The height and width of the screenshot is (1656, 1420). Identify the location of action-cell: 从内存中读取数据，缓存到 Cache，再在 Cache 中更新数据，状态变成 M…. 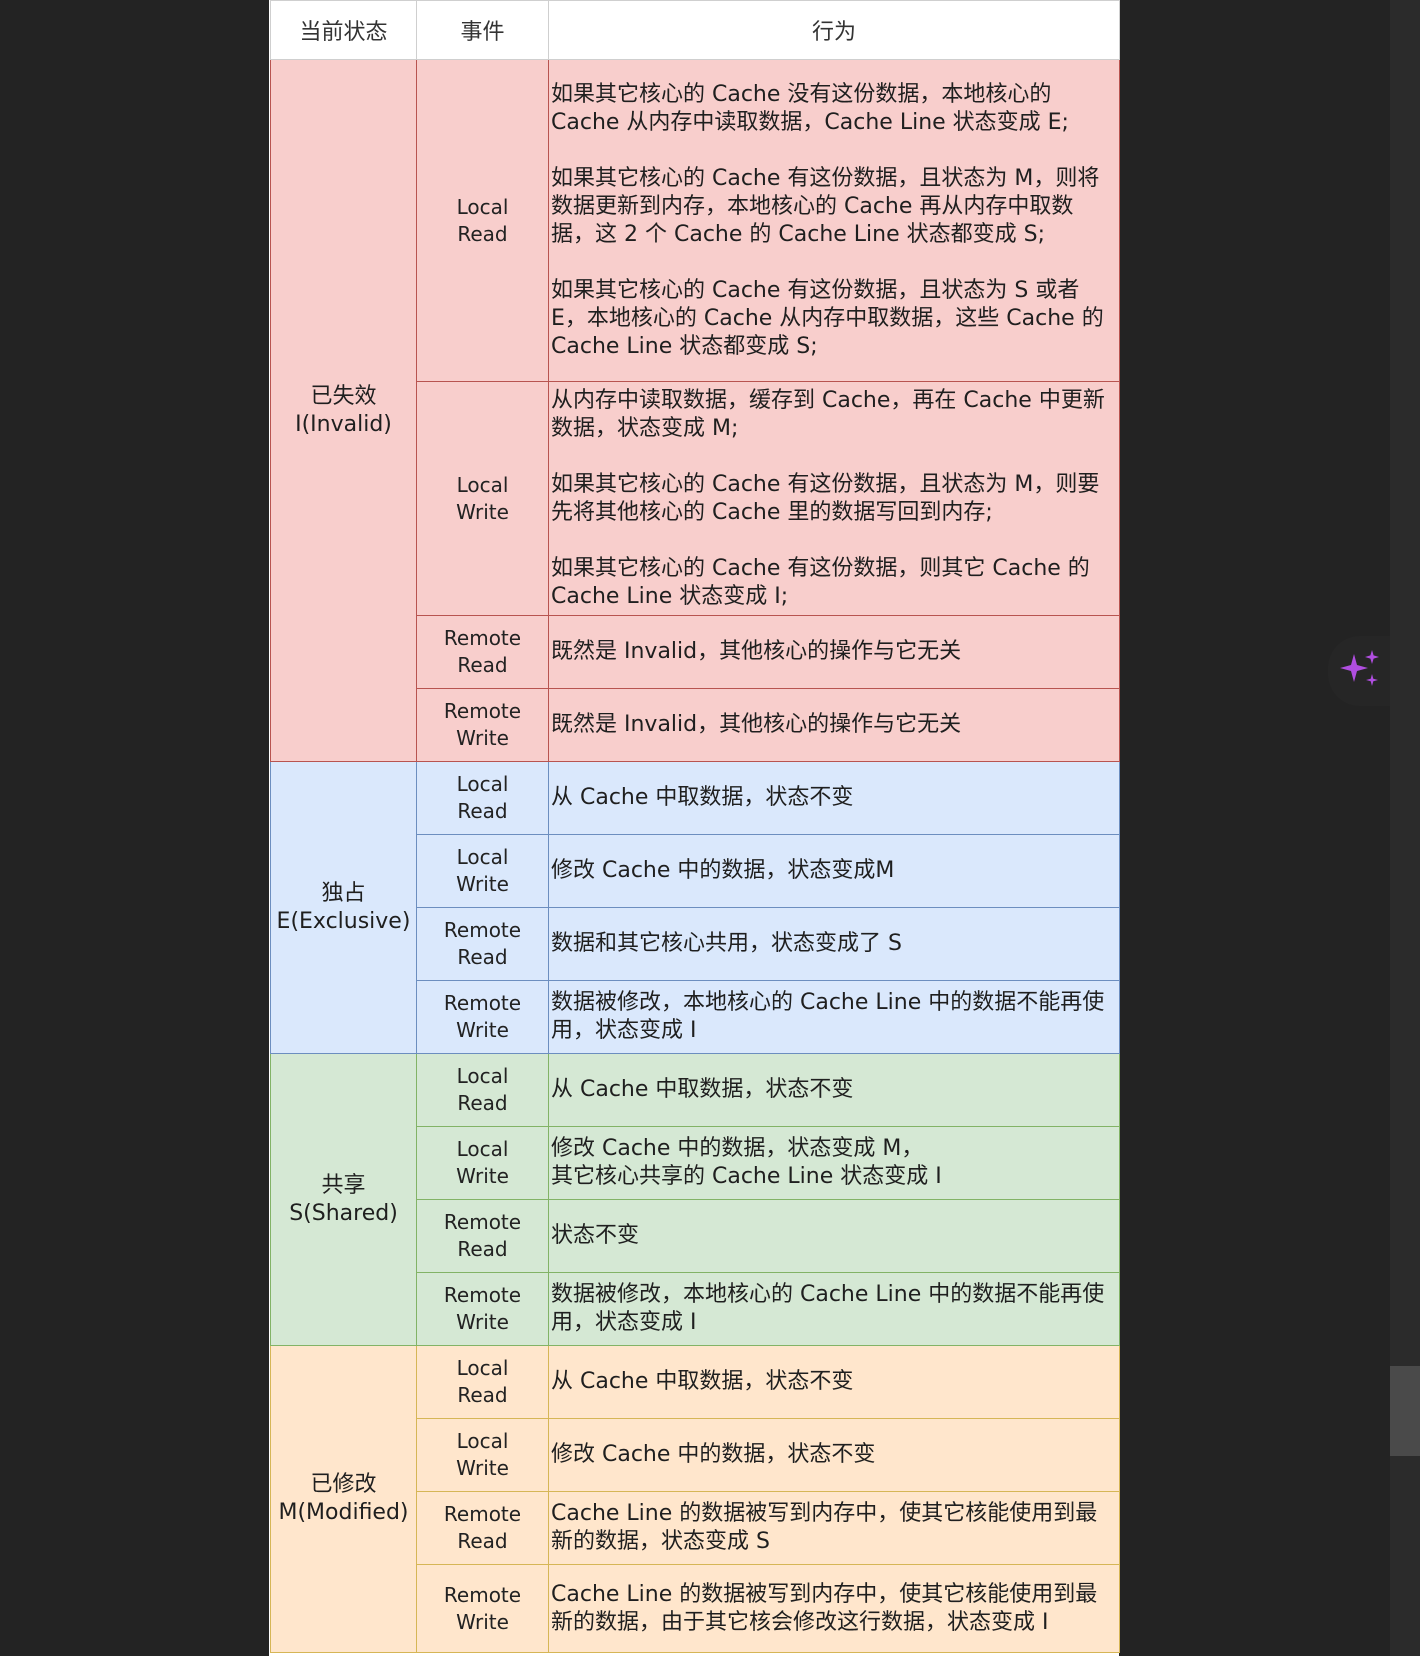
(834, 498).